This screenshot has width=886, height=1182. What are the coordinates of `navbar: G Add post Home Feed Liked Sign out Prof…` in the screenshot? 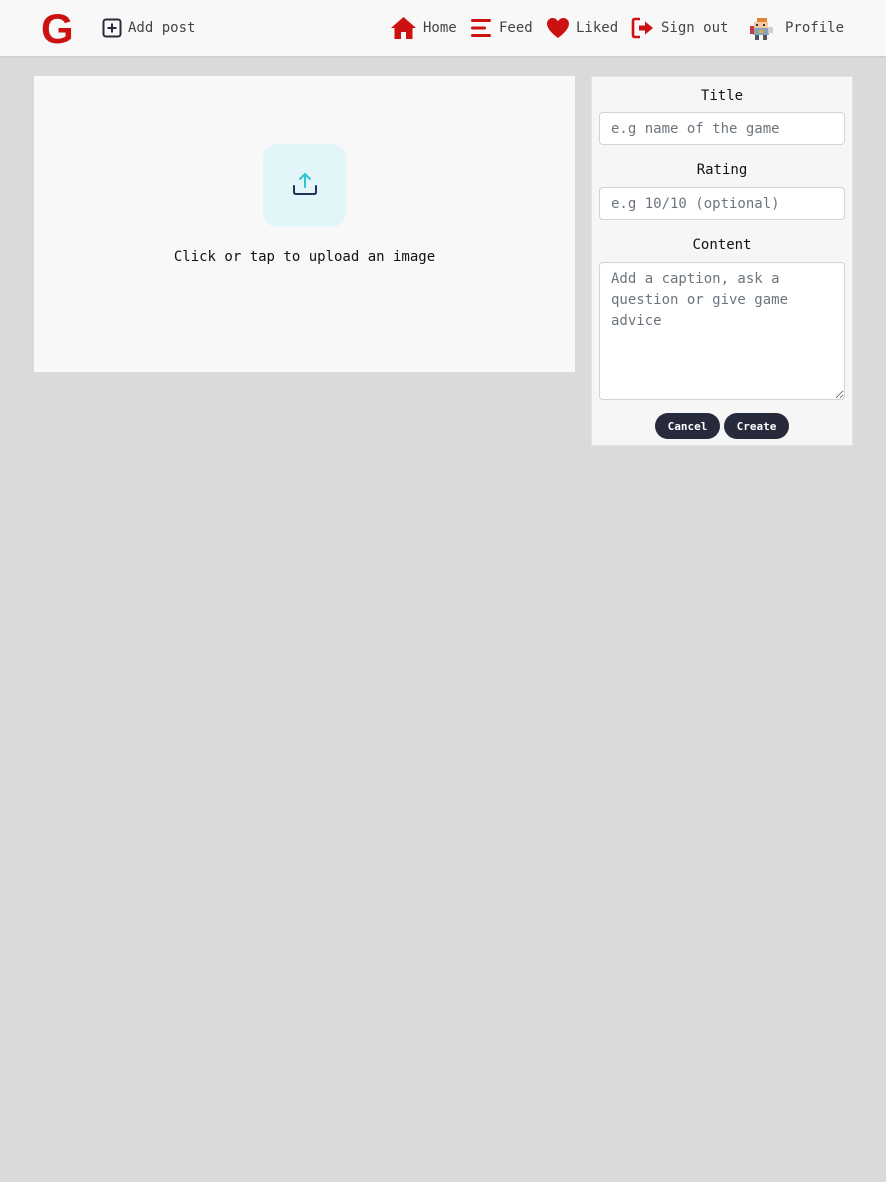 It's located at (443, 29).